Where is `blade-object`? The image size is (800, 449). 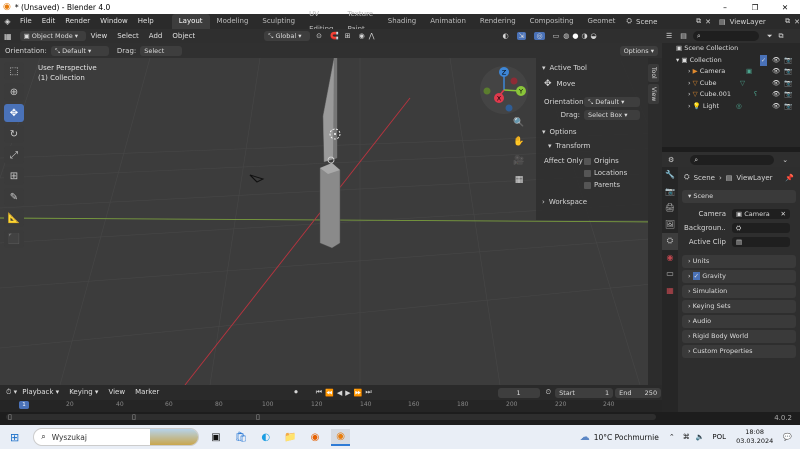 blade-object is located at coordinates (330, 110).